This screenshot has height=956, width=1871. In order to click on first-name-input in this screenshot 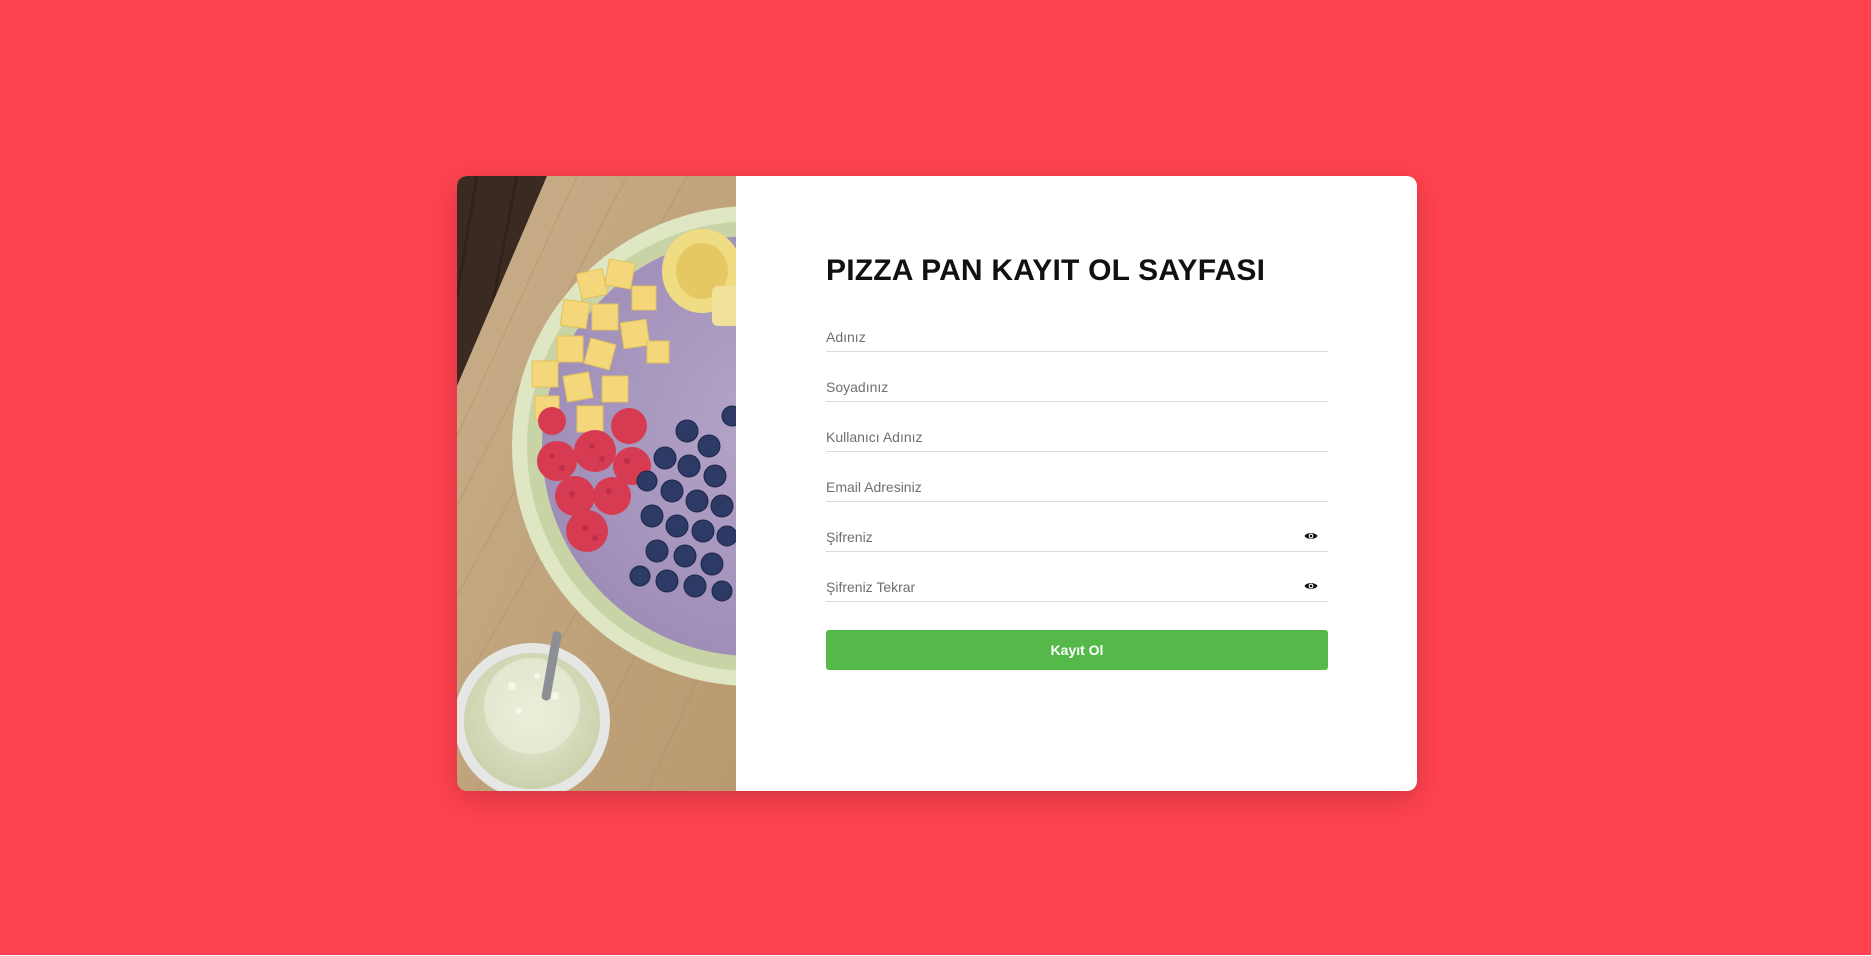, I will do `click(1061, 337)`.